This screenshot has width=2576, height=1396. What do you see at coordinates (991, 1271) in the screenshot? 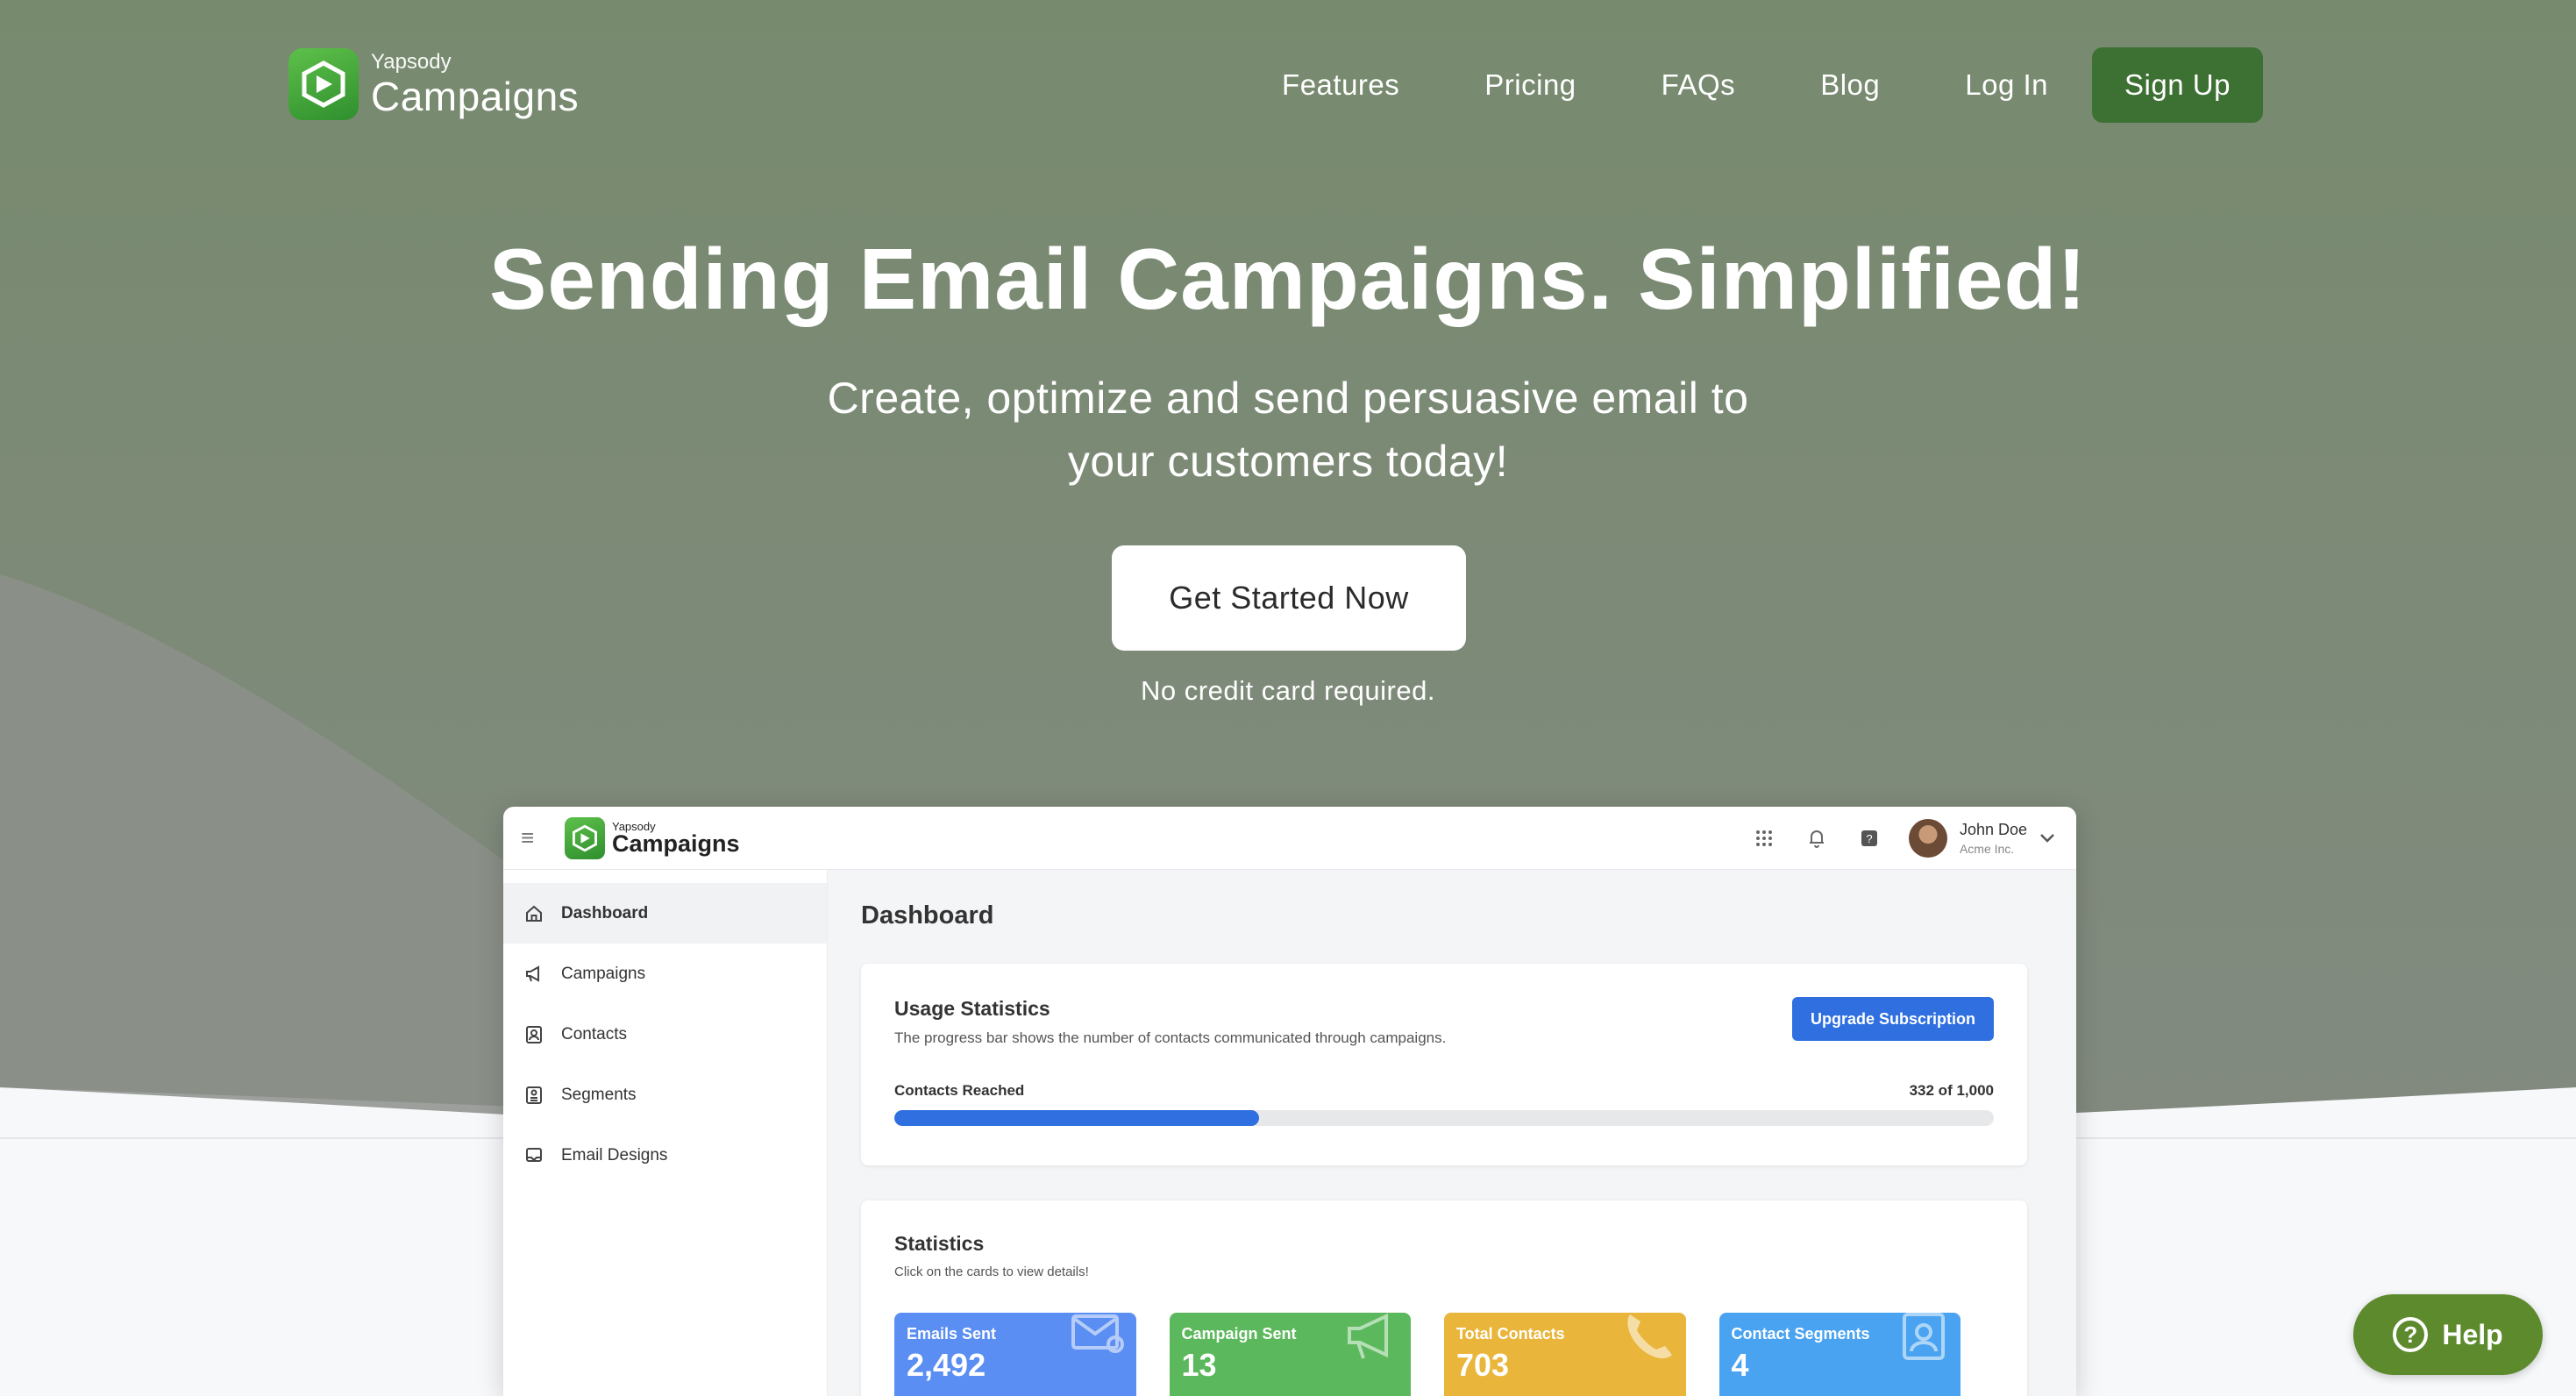
I see `statistics-subtitle: Click on the cards to view details!` at bounding box center [991, 1271].